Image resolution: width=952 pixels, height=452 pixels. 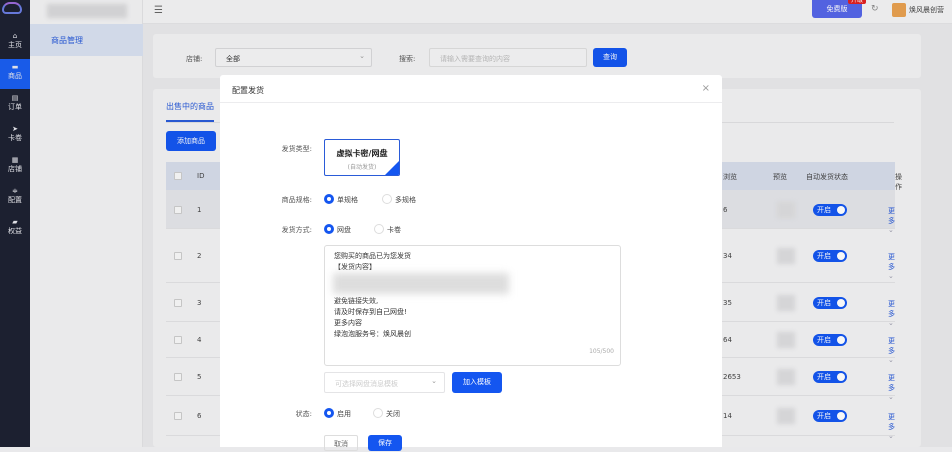 I want to click on radio-disable: 关闭, so click(x=386, y=413).